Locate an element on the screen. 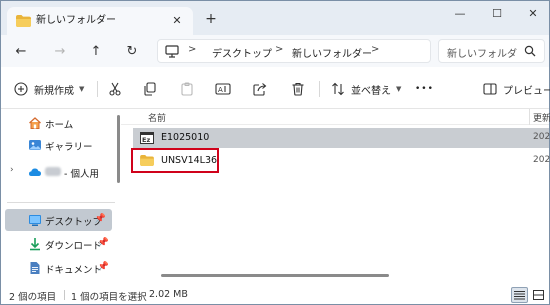 Image resolution: width=550 pixels, height=305 pixels. tiles-view-button is located at coordinates (538, 295).